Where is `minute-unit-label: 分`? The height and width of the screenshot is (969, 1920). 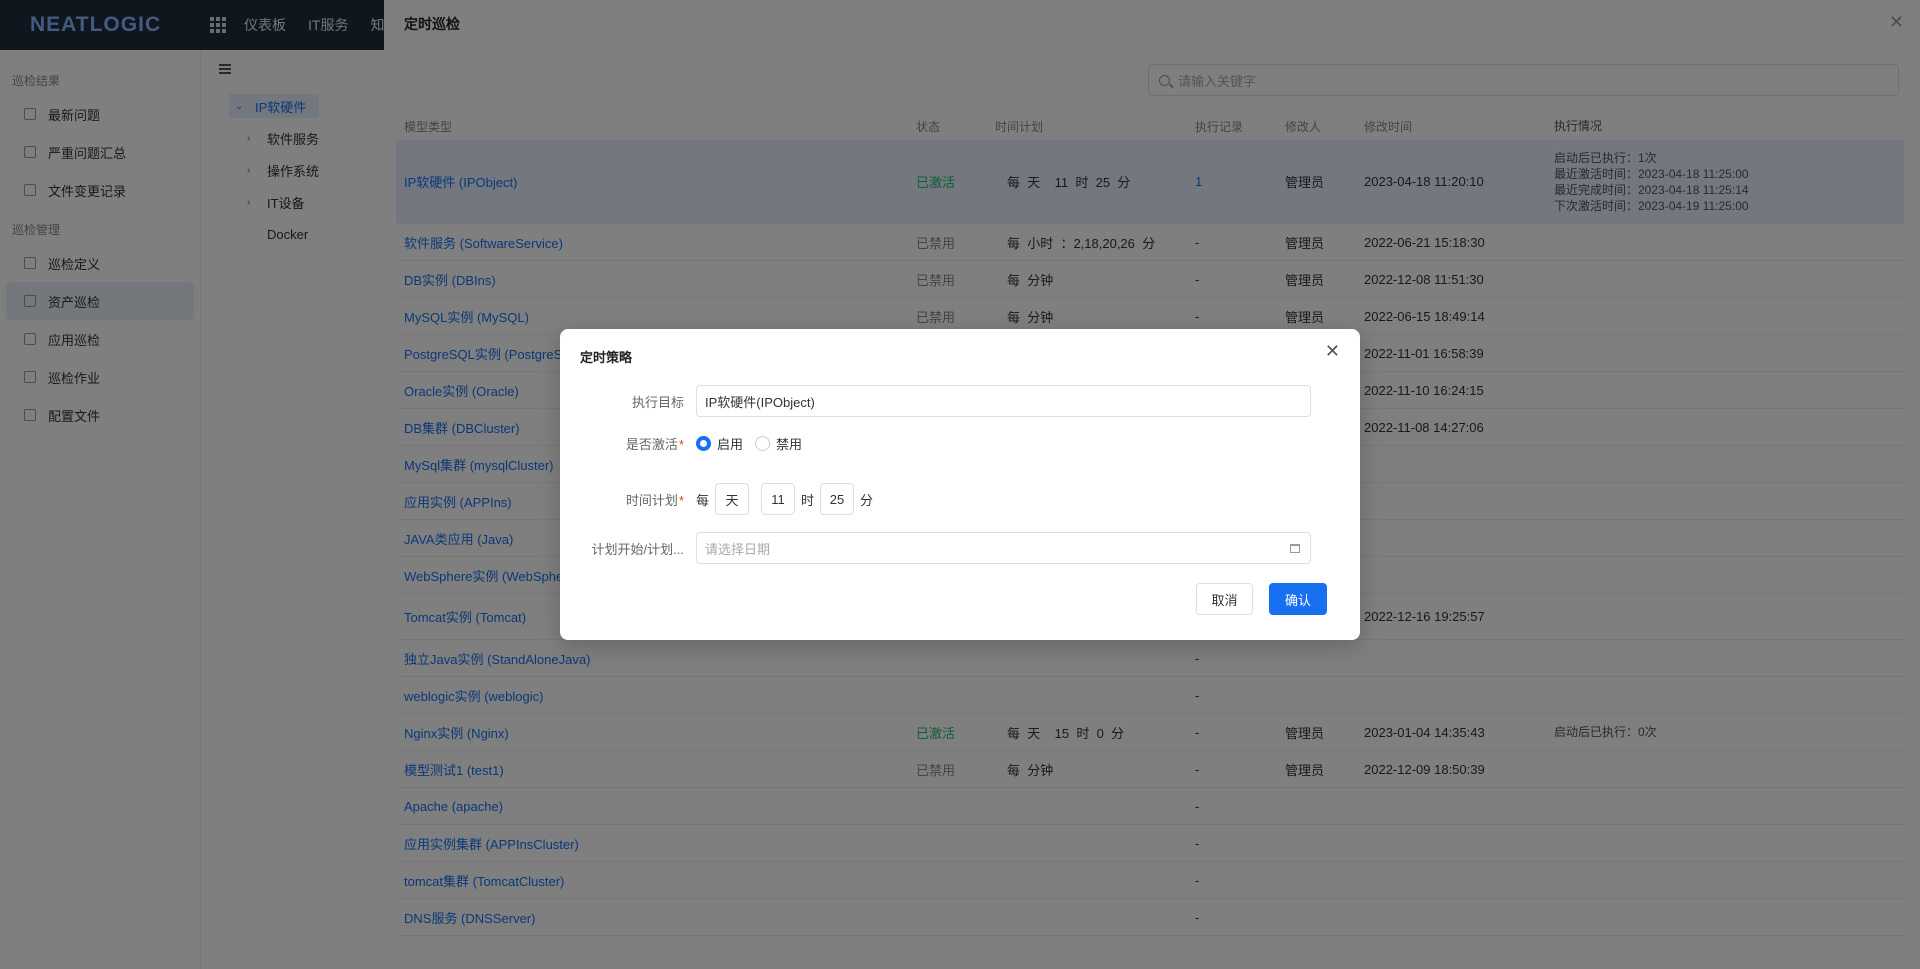
minute-unit-label: 分 is located at coordinates (867, 500).